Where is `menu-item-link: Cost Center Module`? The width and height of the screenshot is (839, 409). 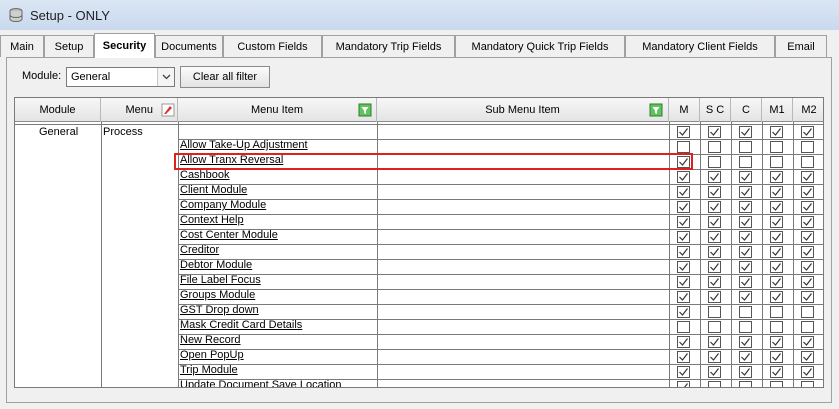 menu-item-link: Cost Center Module is located at coordinates (229, 235).